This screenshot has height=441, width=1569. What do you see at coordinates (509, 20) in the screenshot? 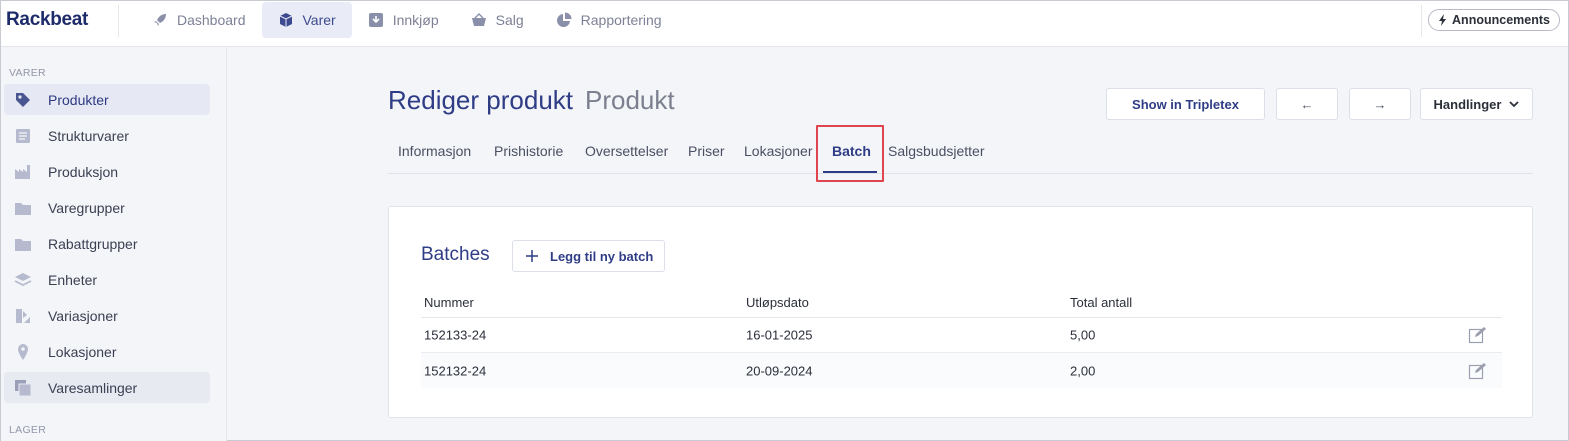
I see `nav-label: Salg` at bounding box center [509, 20].